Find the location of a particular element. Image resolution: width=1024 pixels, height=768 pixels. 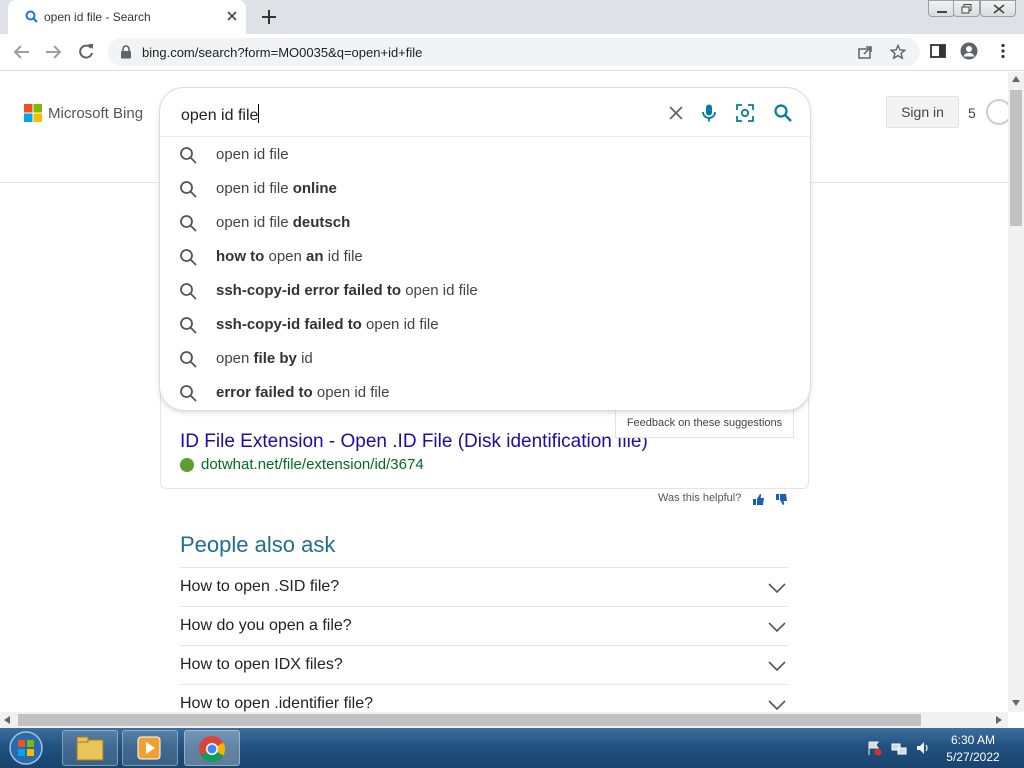

clock-date: 5/27/2022 is located at coordinates (973, 757).